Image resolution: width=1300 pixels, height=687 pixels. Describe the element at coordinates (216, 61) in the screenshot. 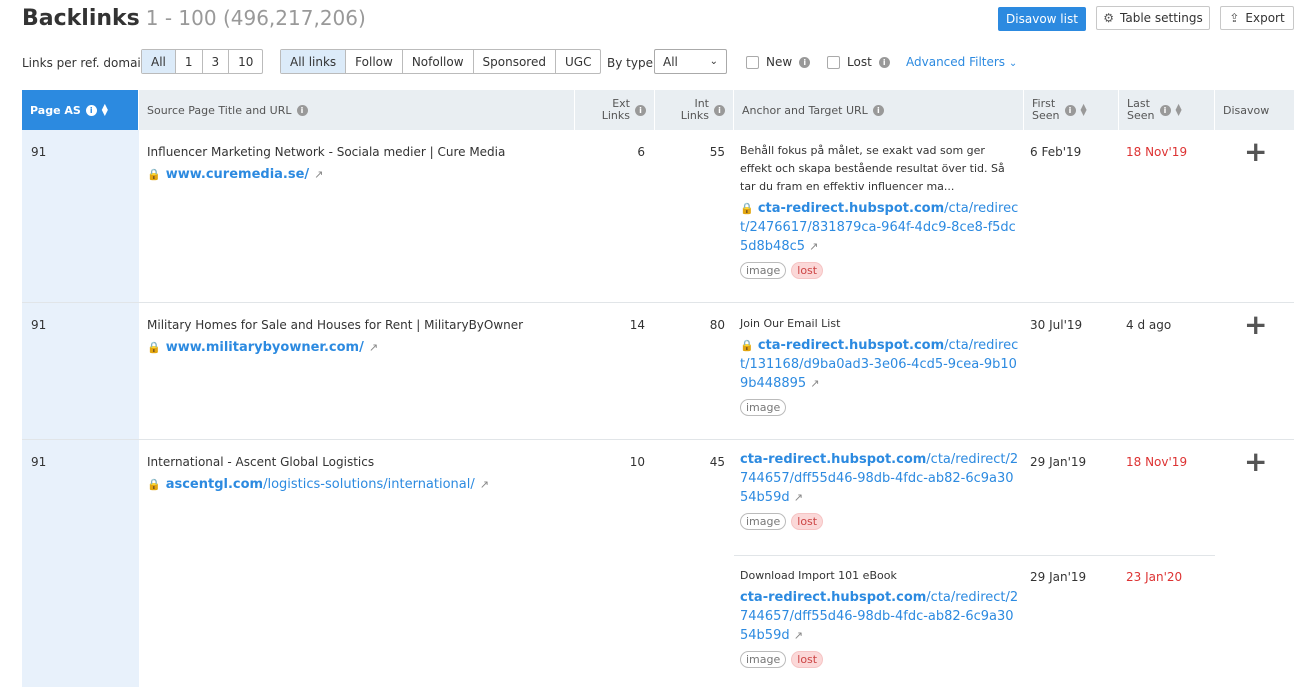

I see `links-per-ref-3: 3` at that location.